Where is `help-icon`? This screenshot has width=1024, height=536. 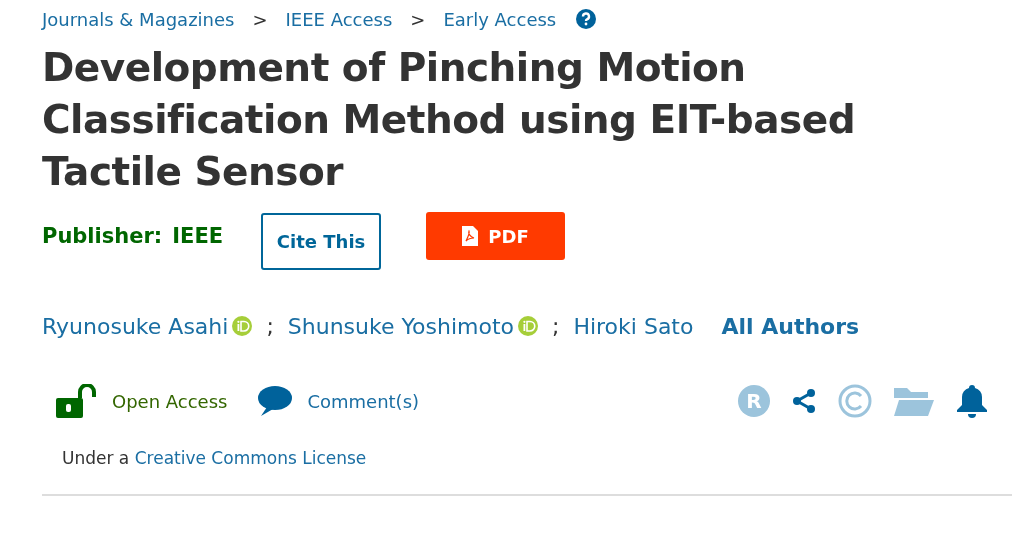
help-icon is located at coordinates (586, 19).